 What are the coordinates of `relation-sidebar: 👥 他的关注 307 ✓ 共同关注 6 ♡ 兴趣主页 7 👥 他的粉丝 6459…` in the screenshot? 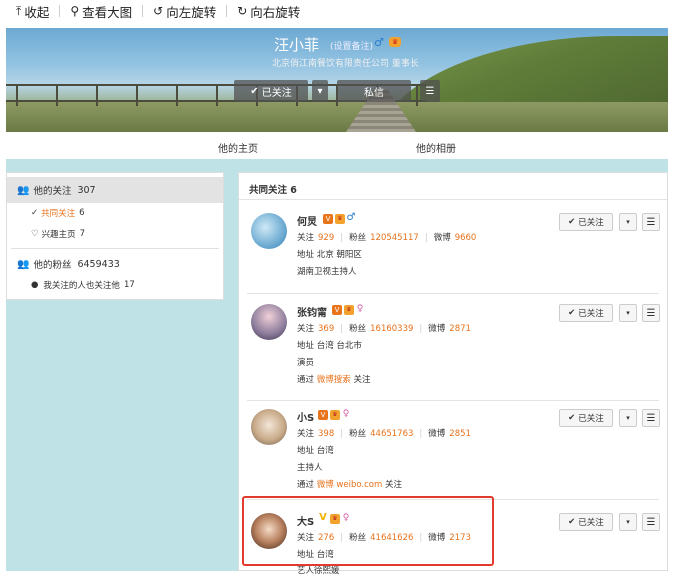 It's located at (115, 236).